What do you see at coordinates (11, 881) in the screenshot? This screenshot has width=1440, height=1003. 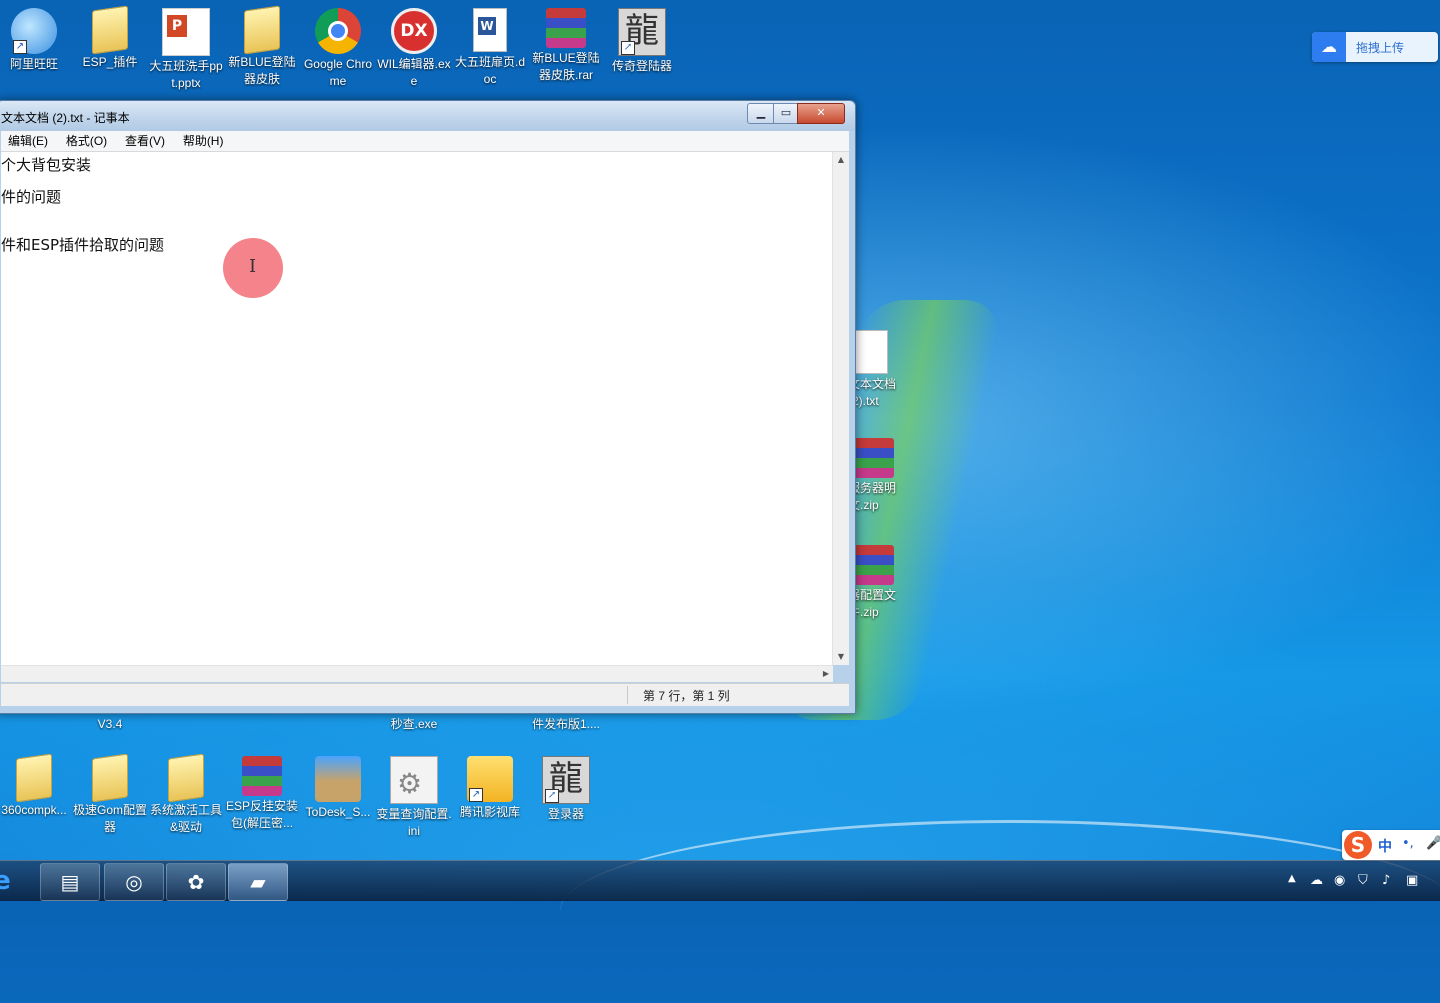 I see `ie-icon: e` at bounding box center [11, 881].